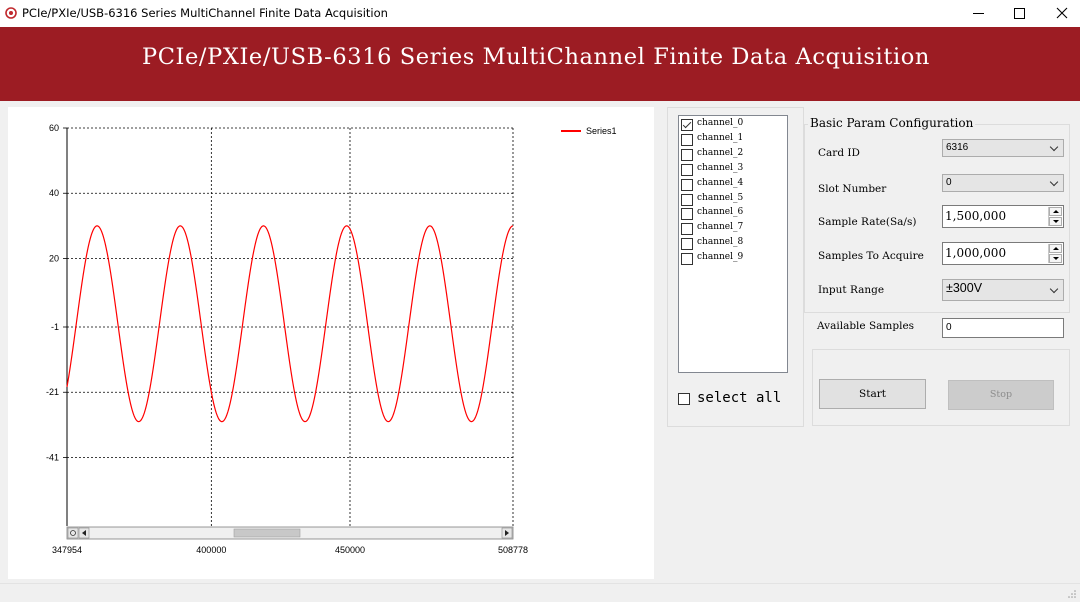 The width and height of the screenshot is (1080, 602). I want to click on sample-rate-value: 1,500,000, so click(976, 216).